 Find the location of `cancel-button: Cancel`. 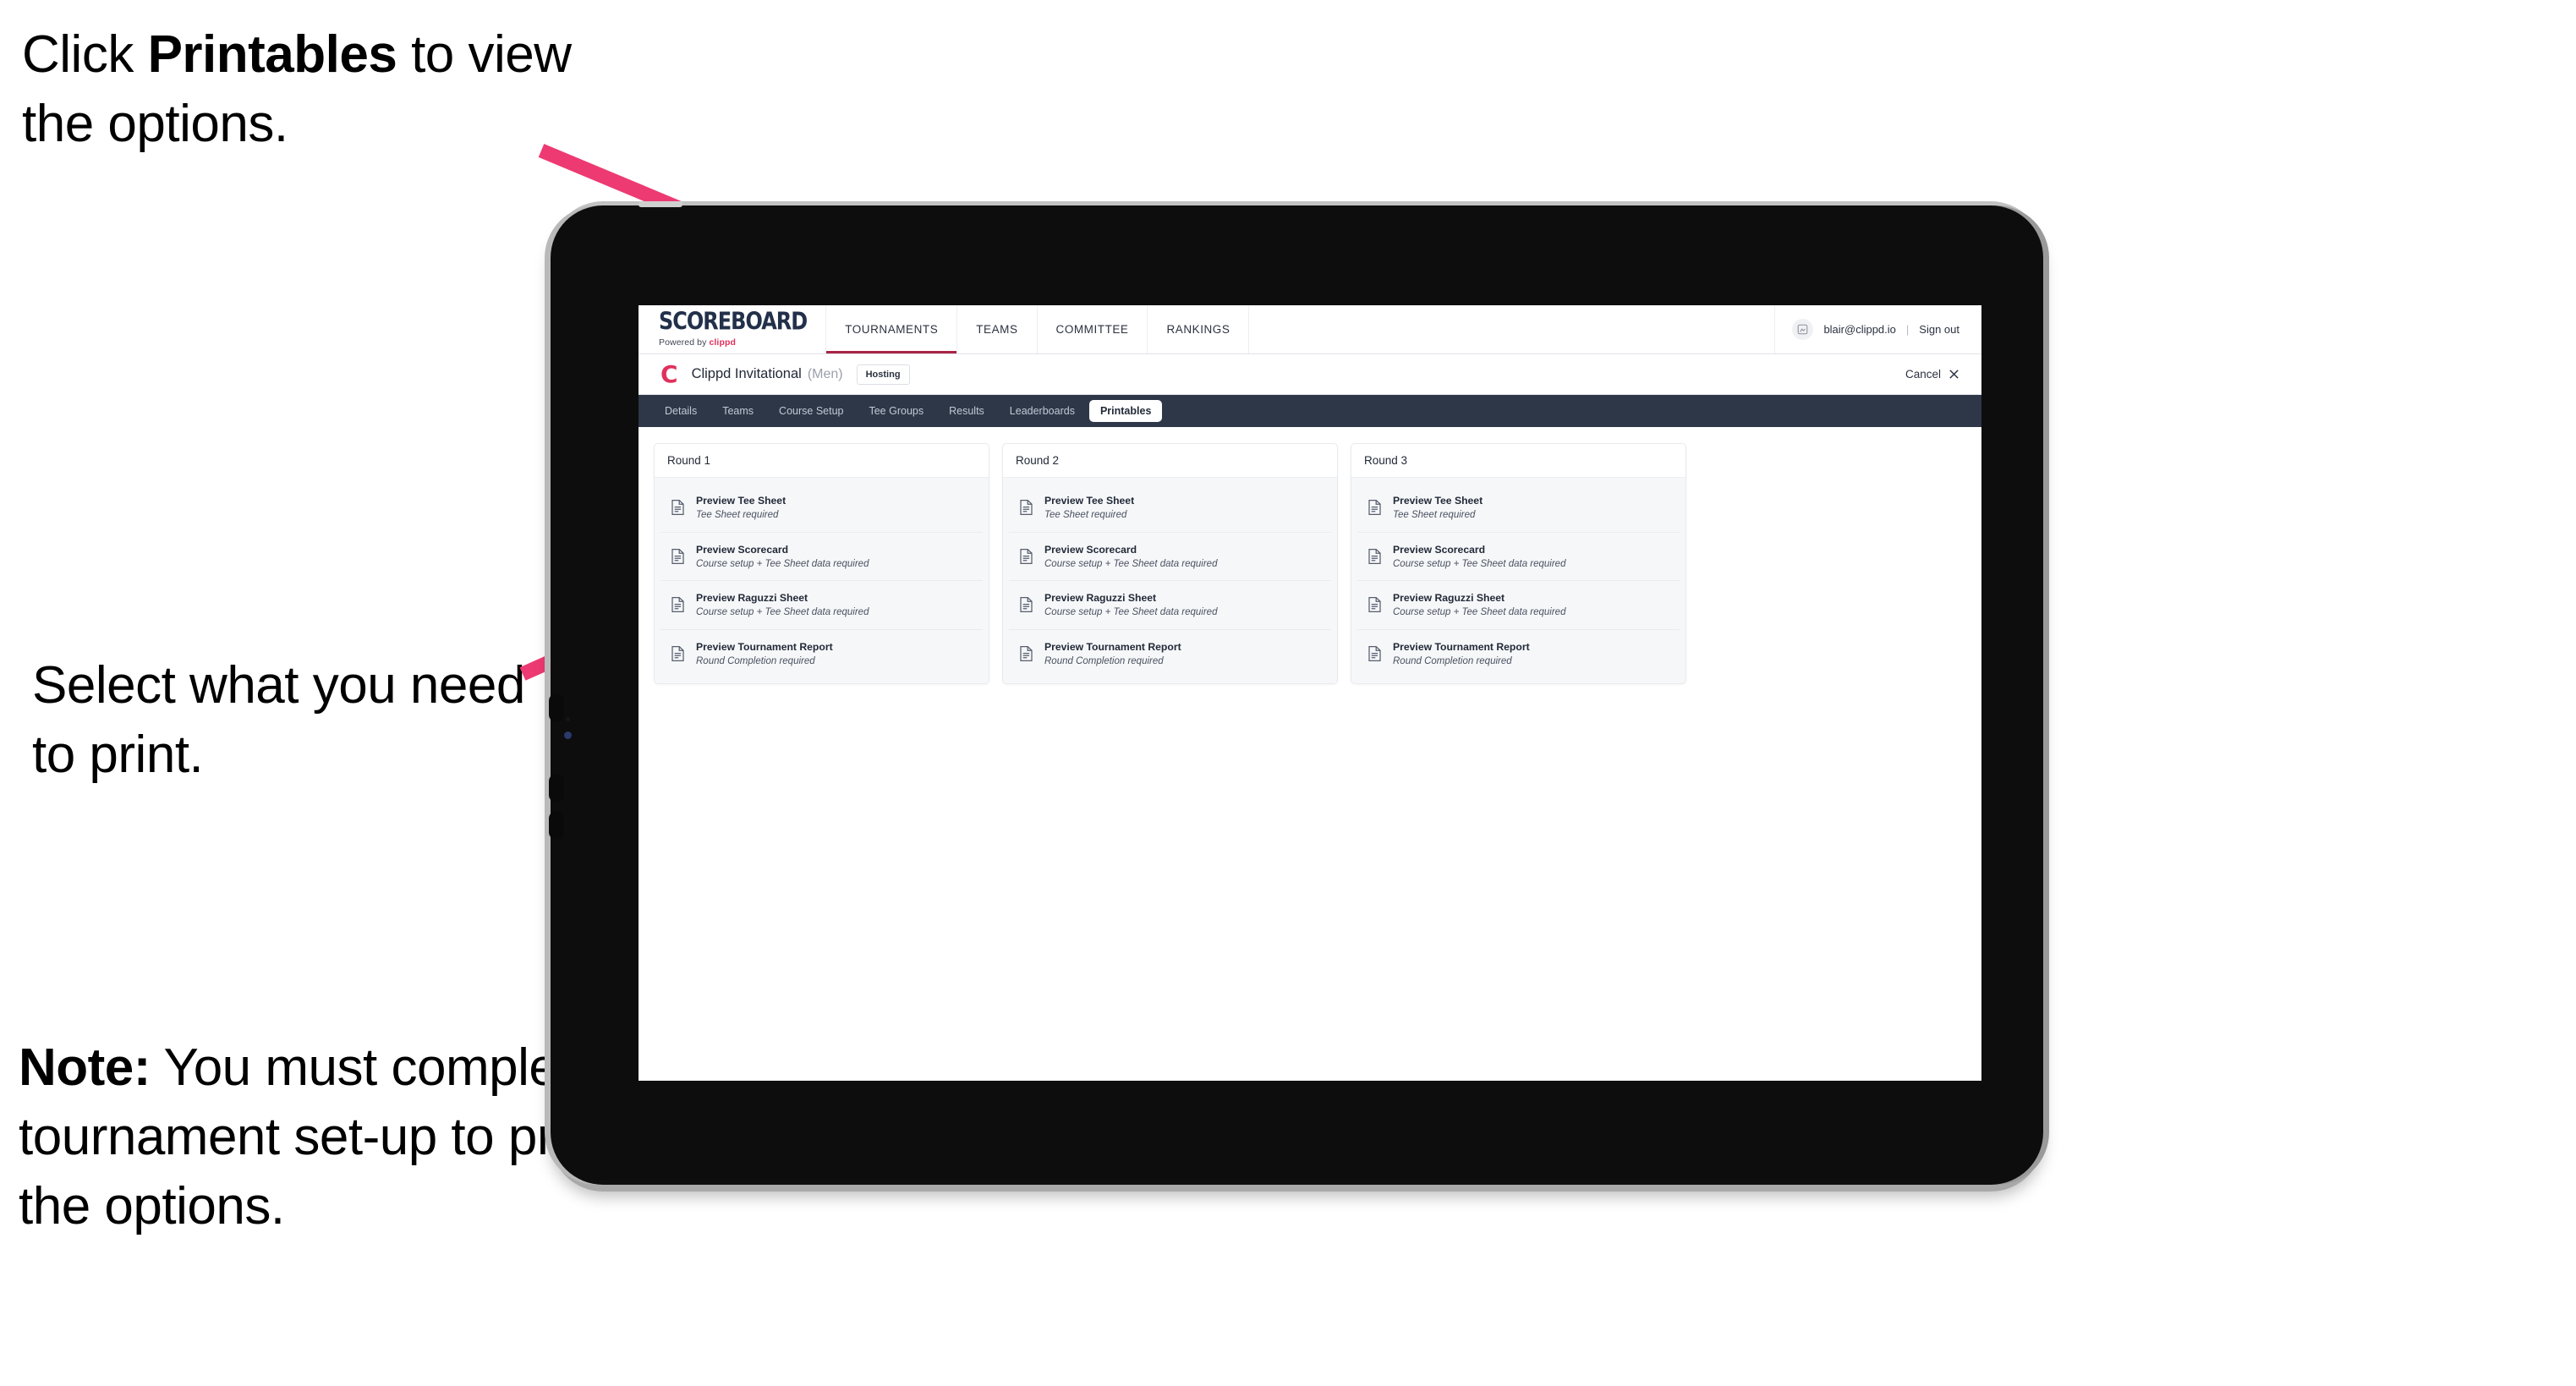

cancel-button: Cancel is located at coordinates (1932, 374).